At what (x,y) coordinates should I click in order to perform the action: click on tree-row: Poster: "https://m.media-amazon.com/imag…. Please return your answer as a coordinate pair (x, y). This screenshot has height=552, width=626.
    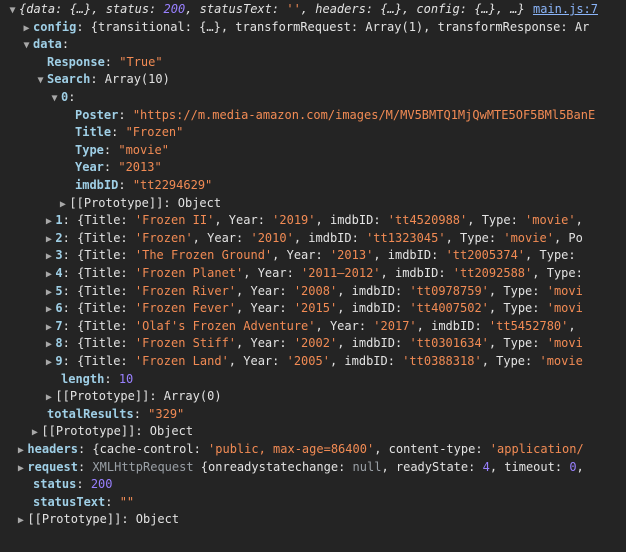
    Looking at the image, I should click on (313, 116).